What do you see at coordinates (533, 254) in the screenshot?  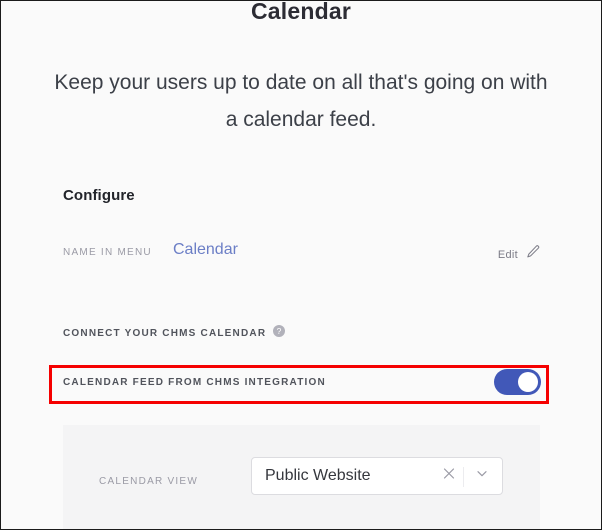 I see `pencil-icon` at bounding box center [533, 254].